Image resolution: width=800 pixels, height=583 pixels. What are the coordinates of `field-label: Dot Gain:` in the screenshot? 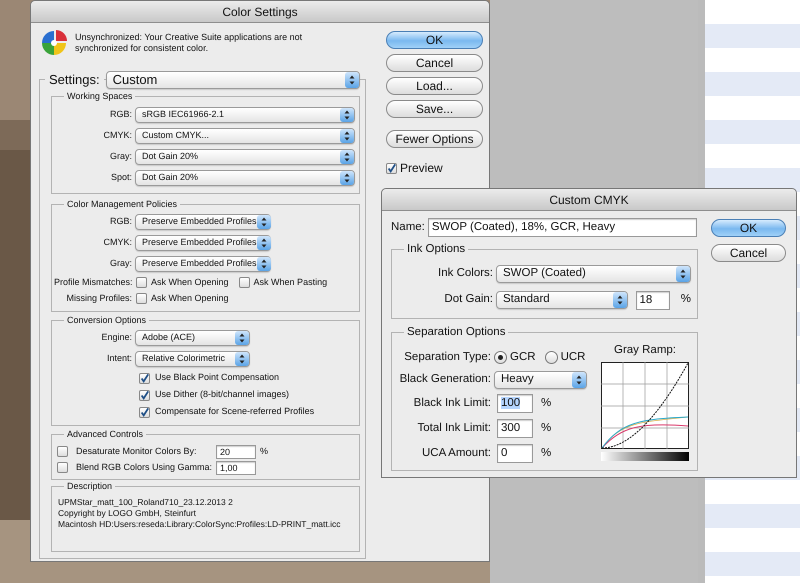 It's located at (468, 300).